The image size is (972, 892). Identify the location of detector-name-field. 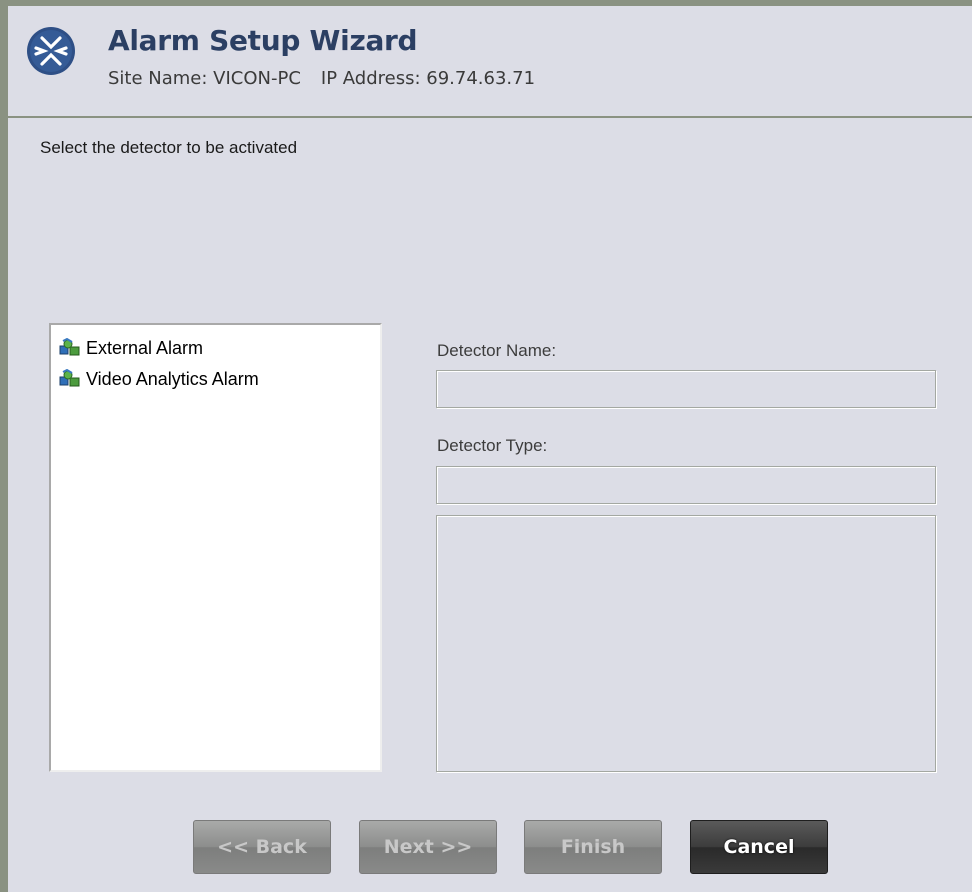
(686, 389).